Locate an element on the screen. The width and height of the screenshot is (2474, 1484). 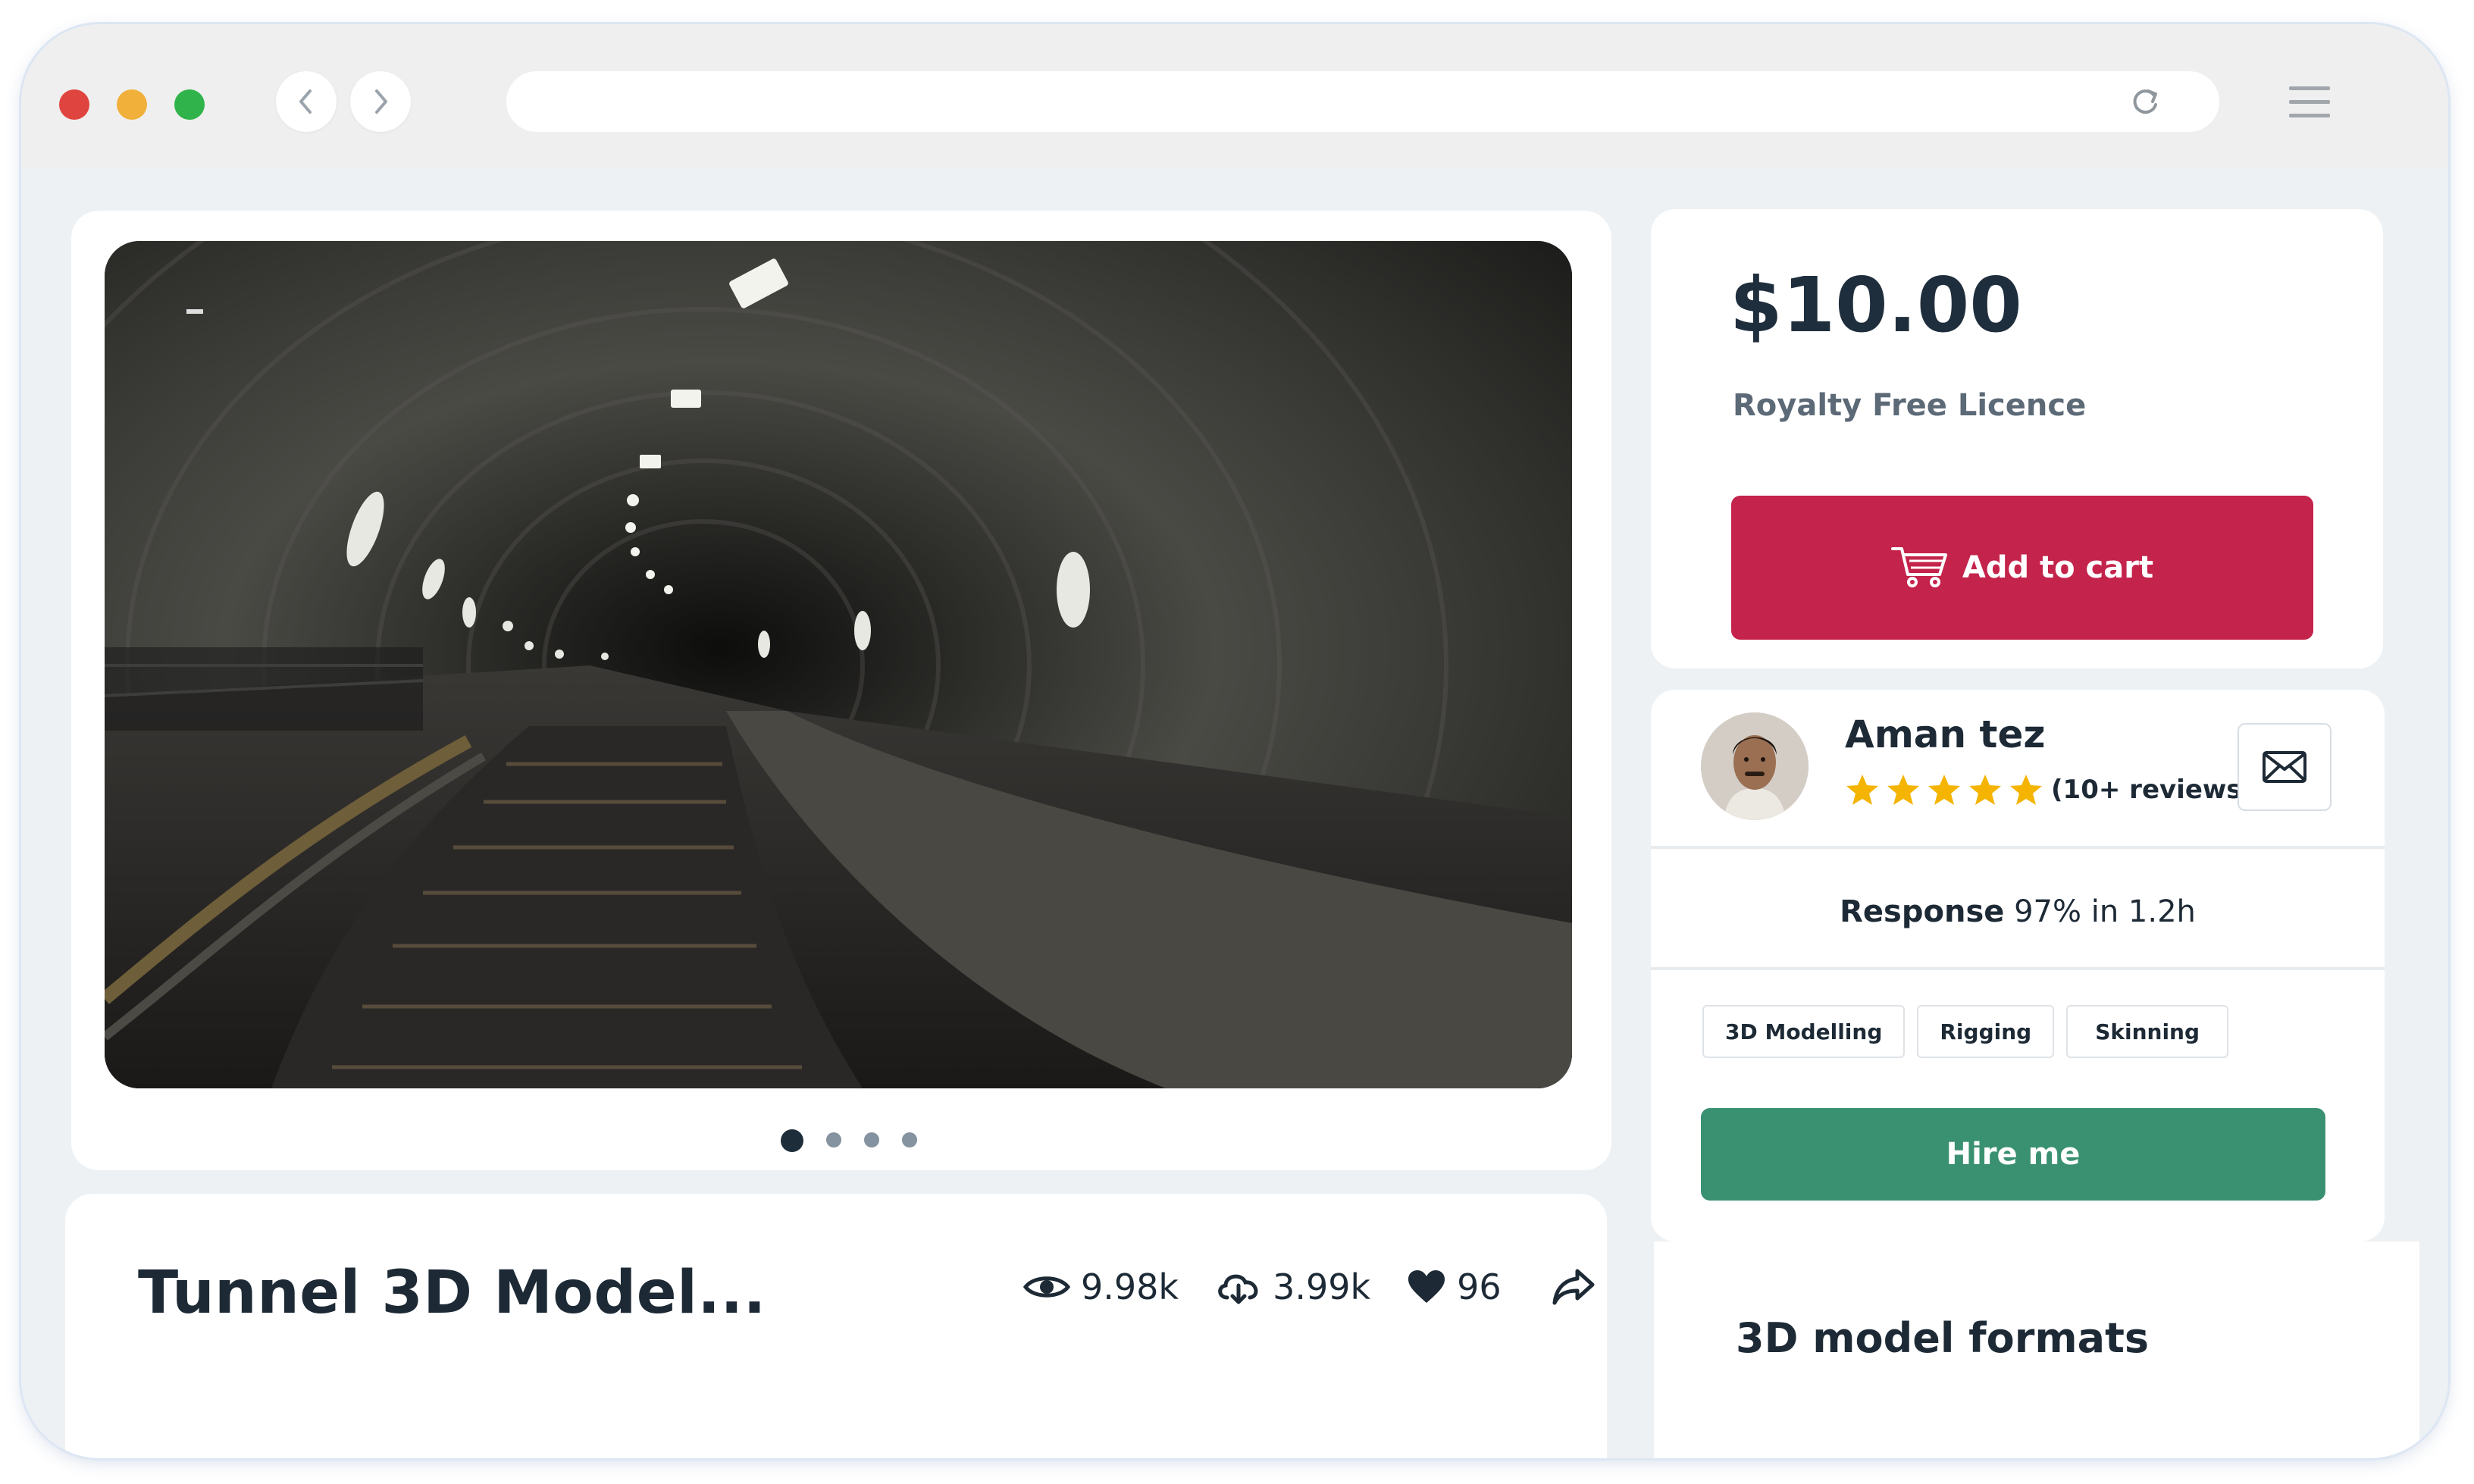
share-icon is located at coordinates (1573, 1287).